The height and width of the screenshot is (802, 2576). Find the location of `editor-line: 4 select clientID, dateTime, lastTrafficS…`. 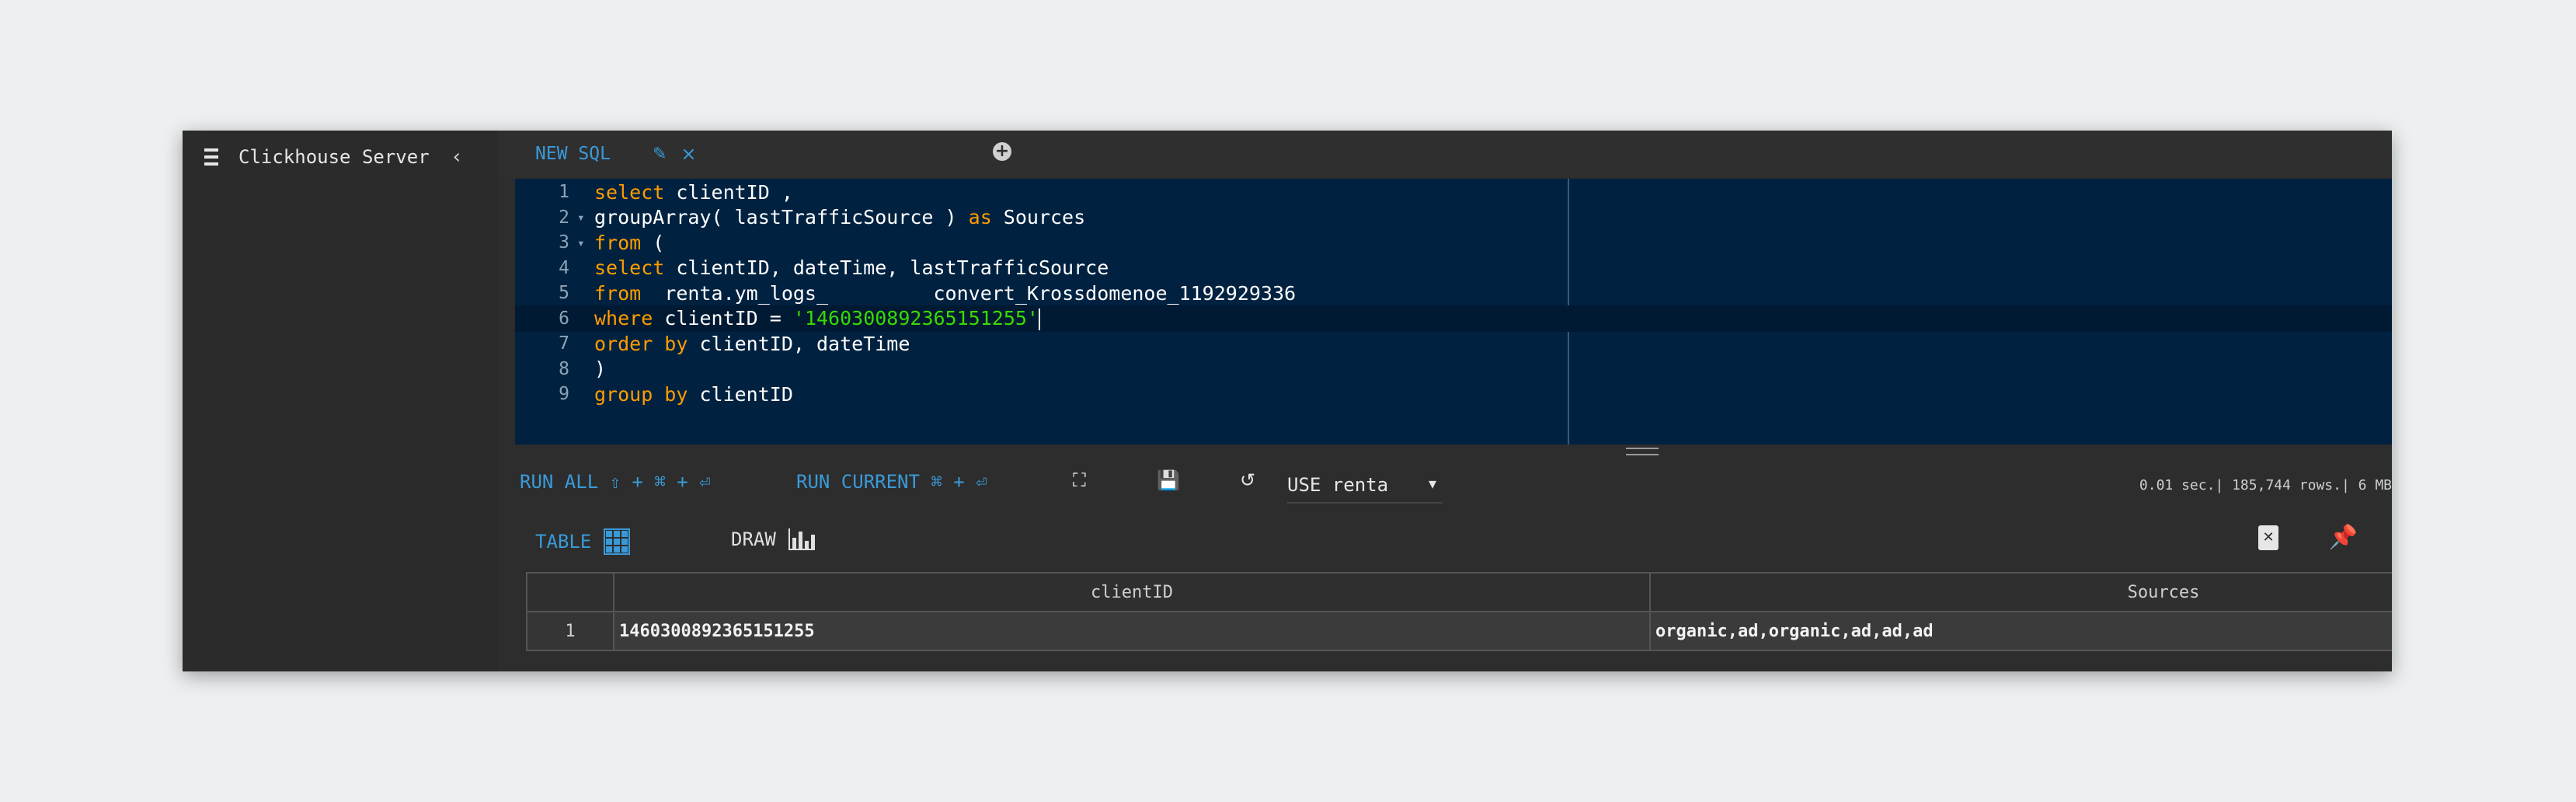

editor-line: 4 select clientID, dateTime, lastTrafficS… is located at coordinates (1453, 268).